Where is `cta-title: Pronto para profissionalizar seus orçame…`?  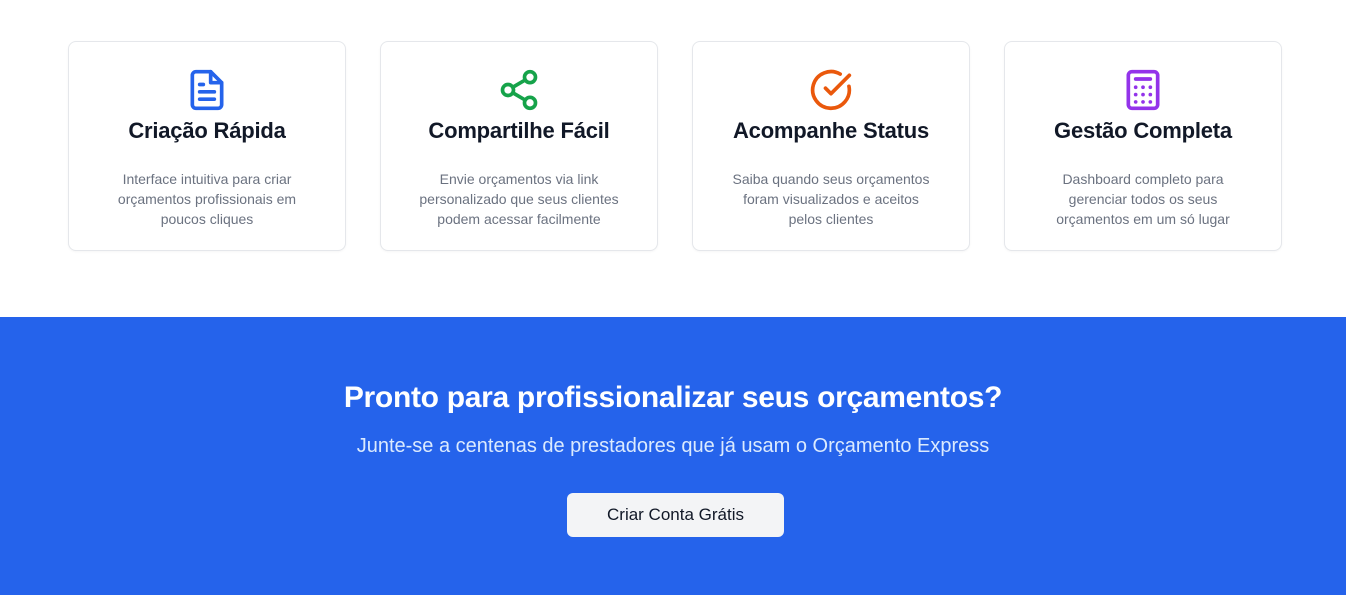 cta-title: Pronto para profissionalizar seus orçame… is located at coordinates (673, 397).